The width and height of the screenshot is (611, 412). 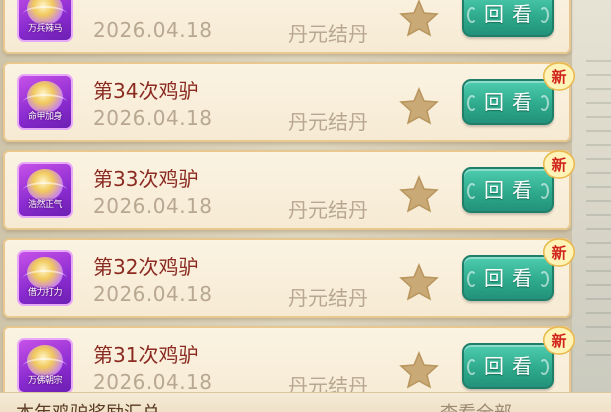 I want to click on record-title: 第33次鸡驴, so click(x=146, y=179).